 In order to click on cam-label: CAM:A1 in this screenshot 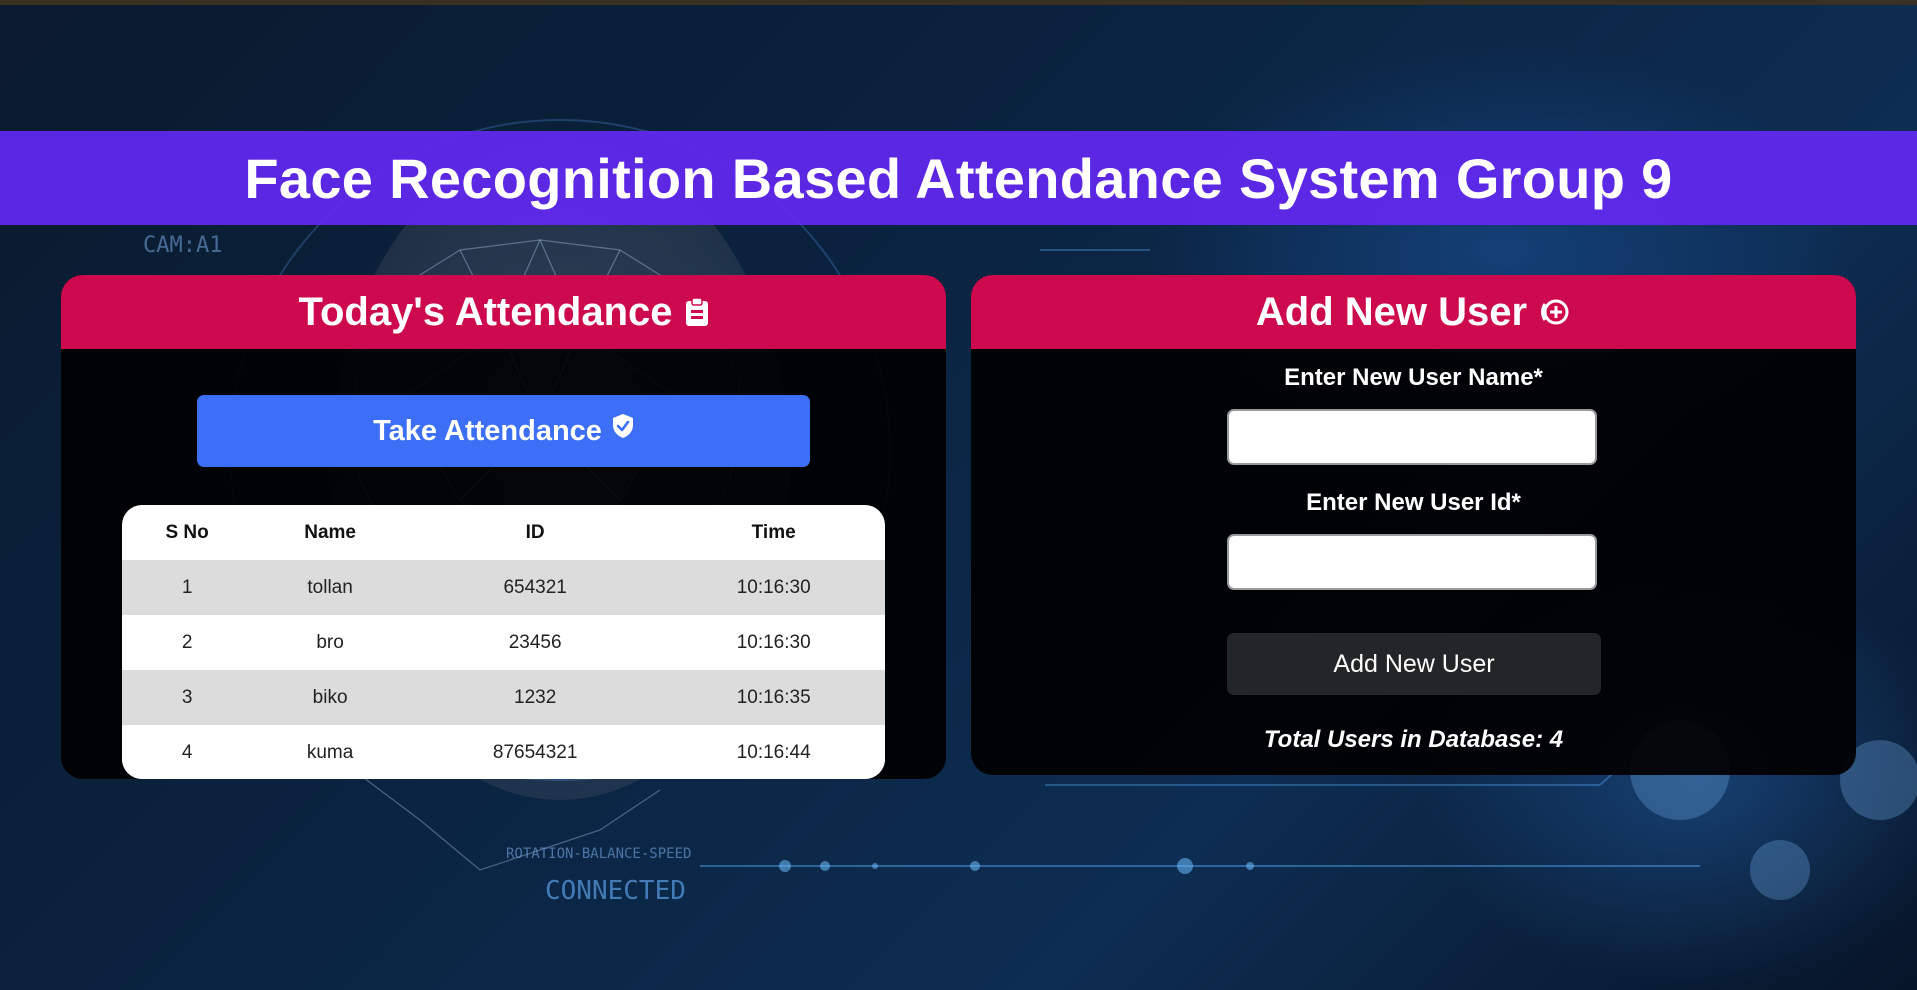, I will do `click(182, 245)`.